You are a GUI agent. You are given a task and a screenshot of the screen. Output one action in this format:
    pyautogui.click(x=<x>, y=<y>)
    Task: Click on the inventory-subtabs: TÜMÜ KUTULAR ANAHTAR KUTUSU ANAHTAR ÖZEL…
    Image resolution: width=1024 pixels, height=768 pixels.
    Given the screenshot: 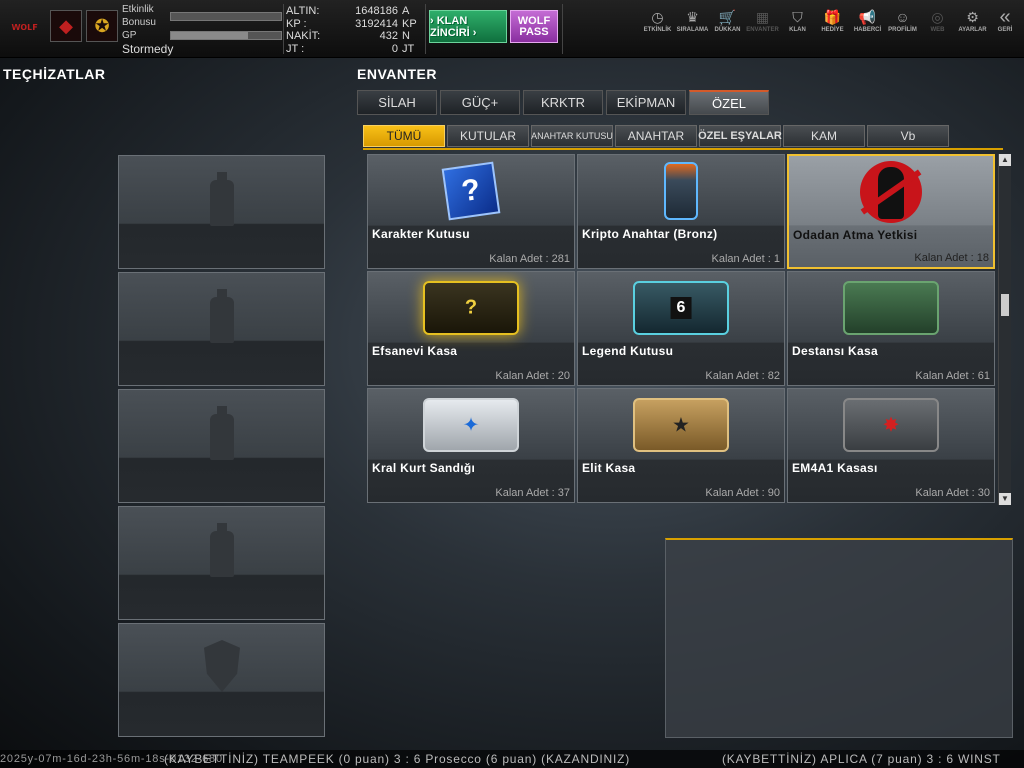 What is the action you would take?
    pyautogui.click(x=656, y=136)
    